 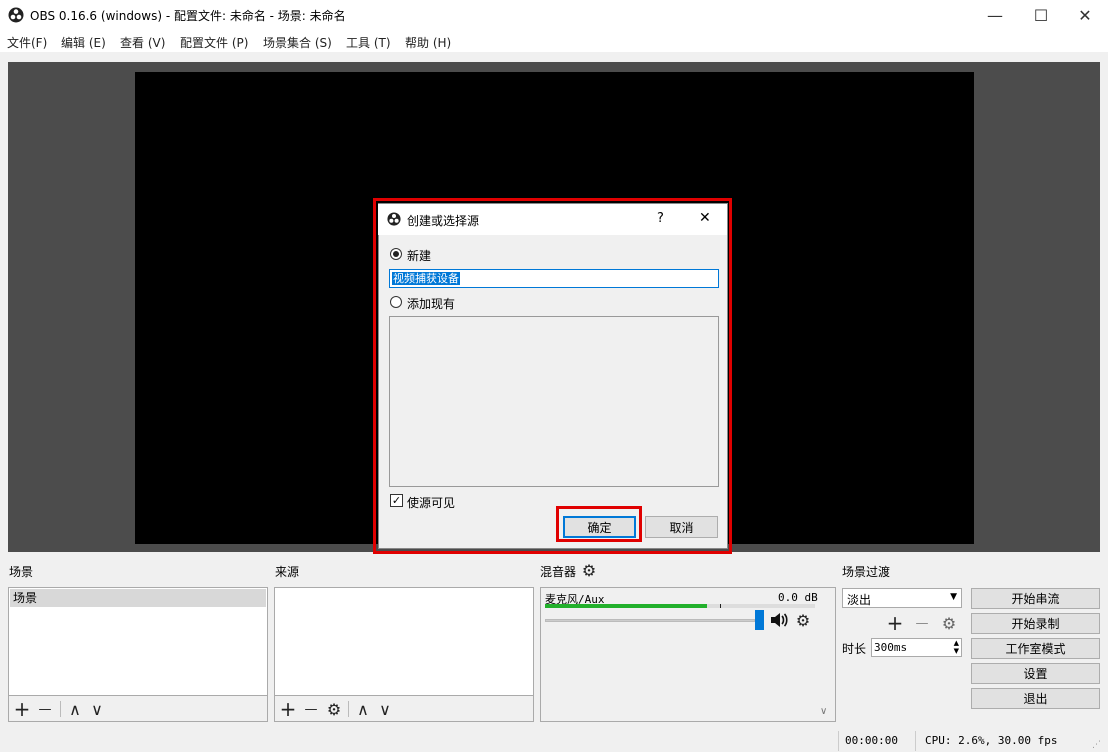 I want to click on scenes-header: 场景, so click(x=21, y=572).